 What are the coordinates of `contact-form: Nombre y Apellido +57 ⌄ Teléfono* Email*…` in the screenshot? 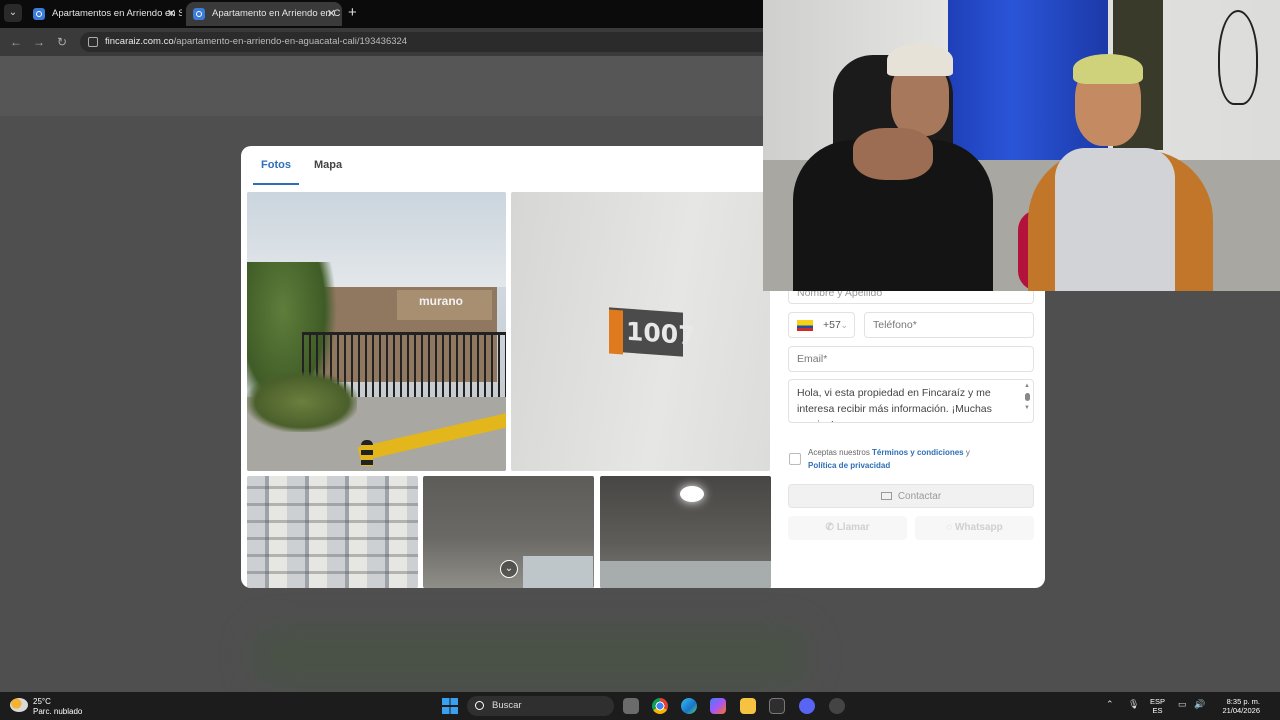 It's located at (911, 436).